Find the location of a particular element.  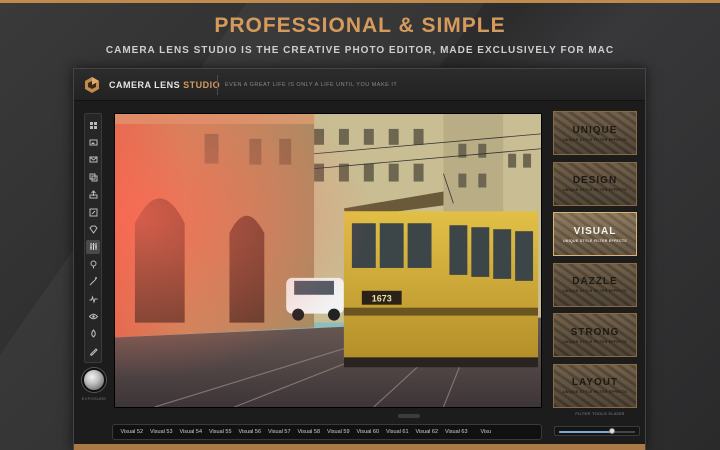

headline: PROFESSIONAL & SIMPLE is located at coordinates (360, 25).